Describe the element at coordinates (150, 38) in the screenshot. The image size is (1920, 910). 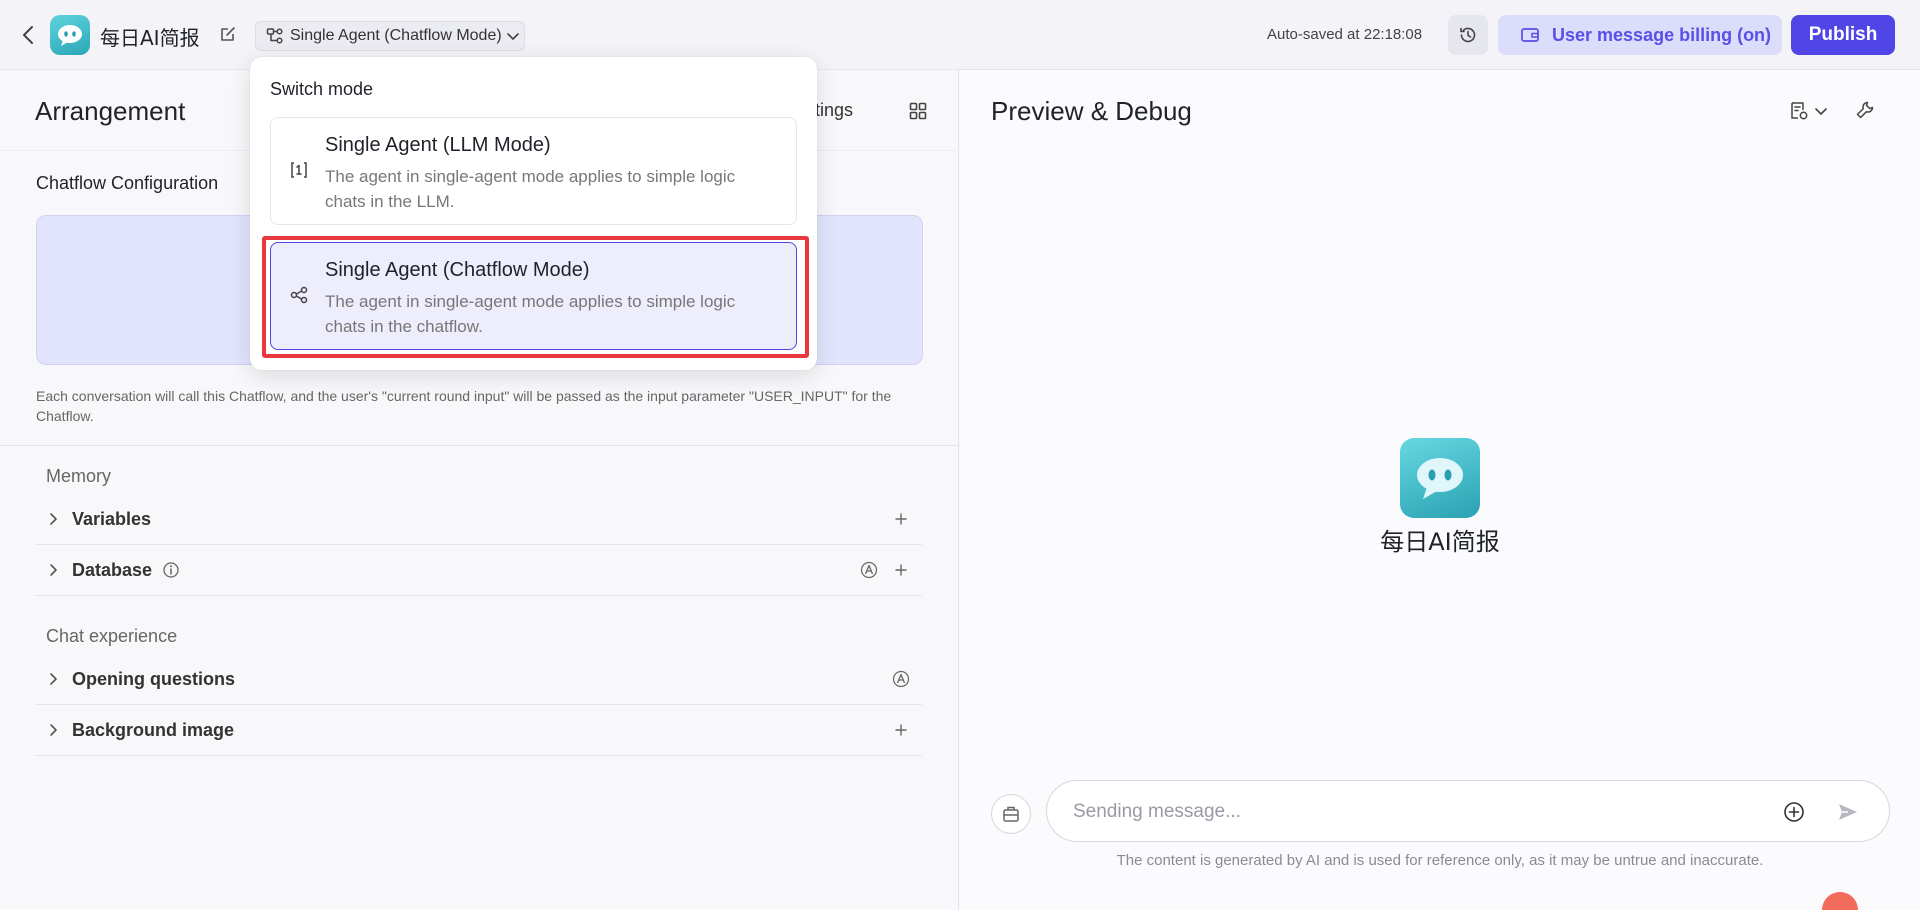
I see `app-name: 每日AI简报` at that location.